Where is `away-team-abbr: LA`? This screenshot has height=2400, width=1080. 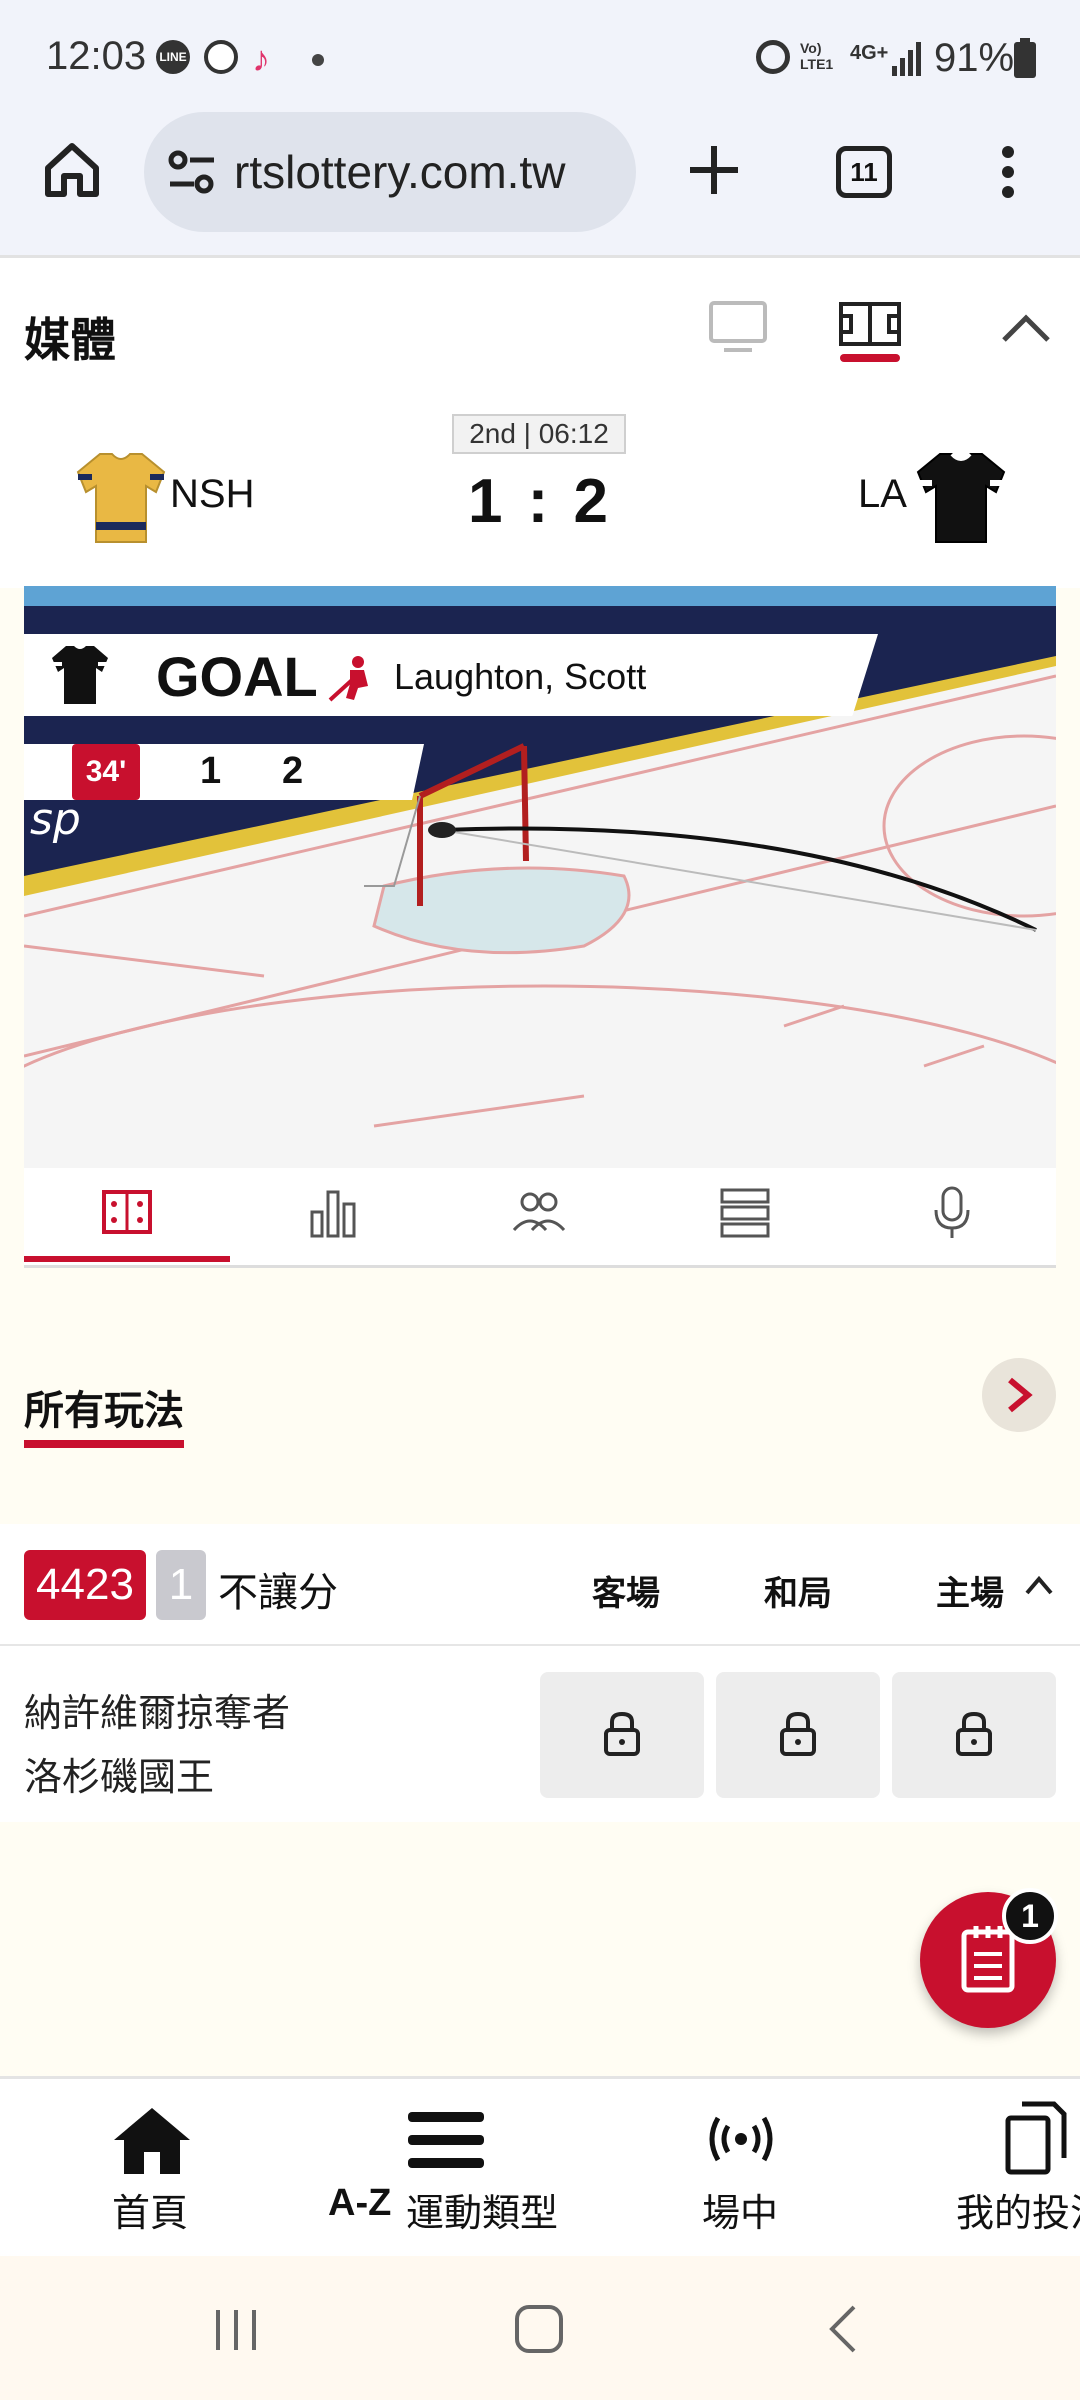 away-team-abbr: LA is located at coordinates (882, 494).